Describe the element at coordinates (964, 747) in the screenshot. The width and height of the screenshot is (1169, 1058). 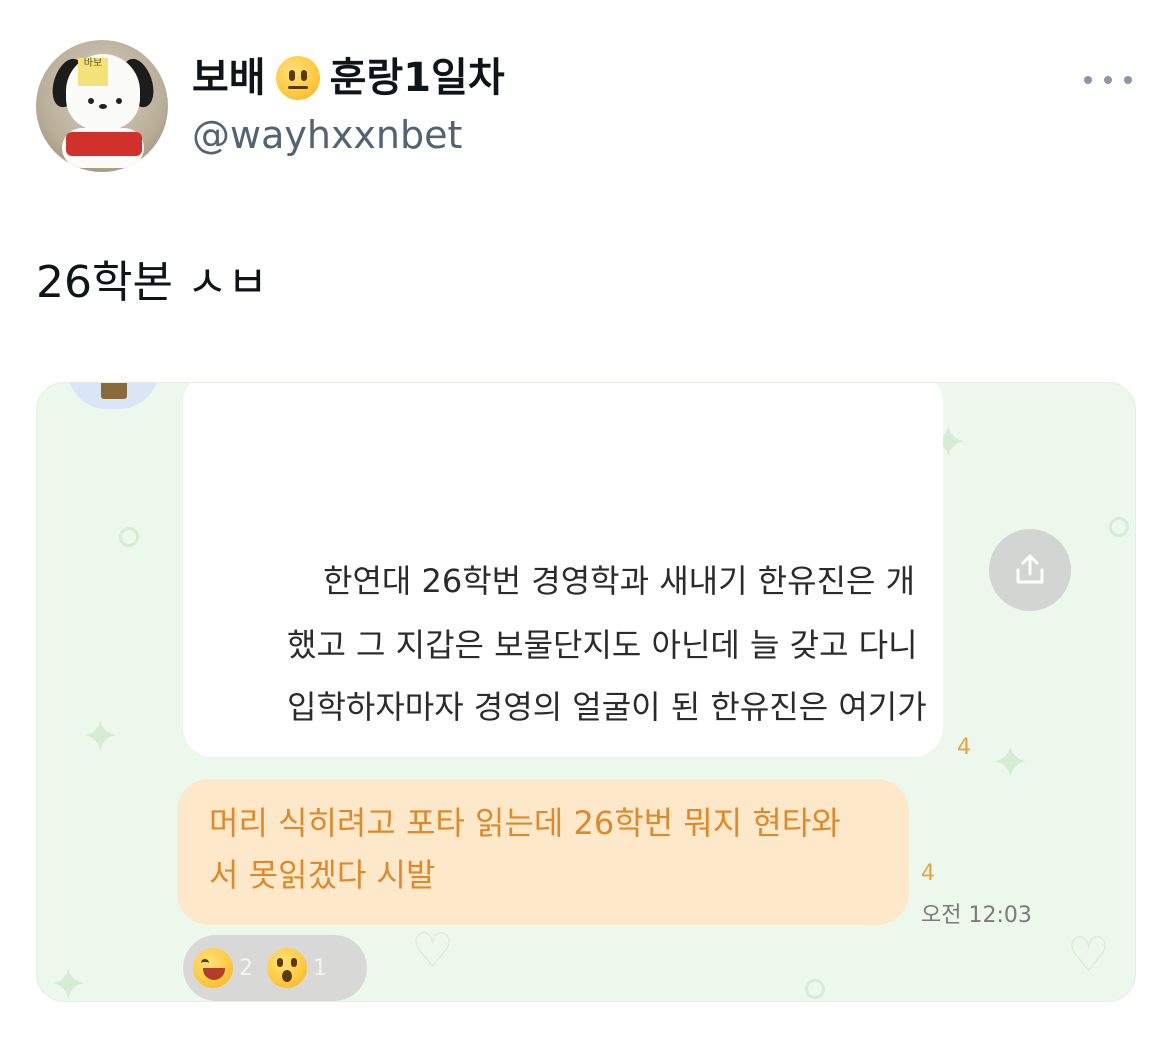
I see `message-unread-count: 4` at that location.